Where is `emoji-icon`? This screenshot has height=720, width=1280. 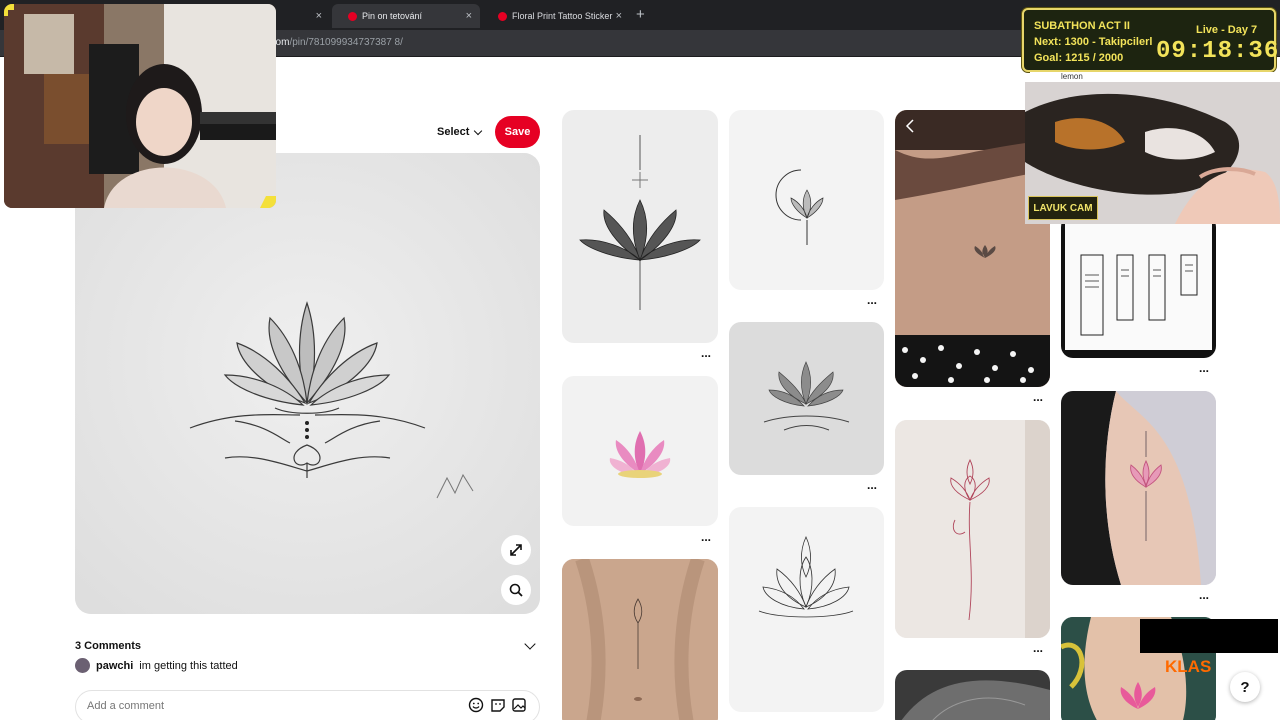 emoji-icon is located at coordinates (476, 705).